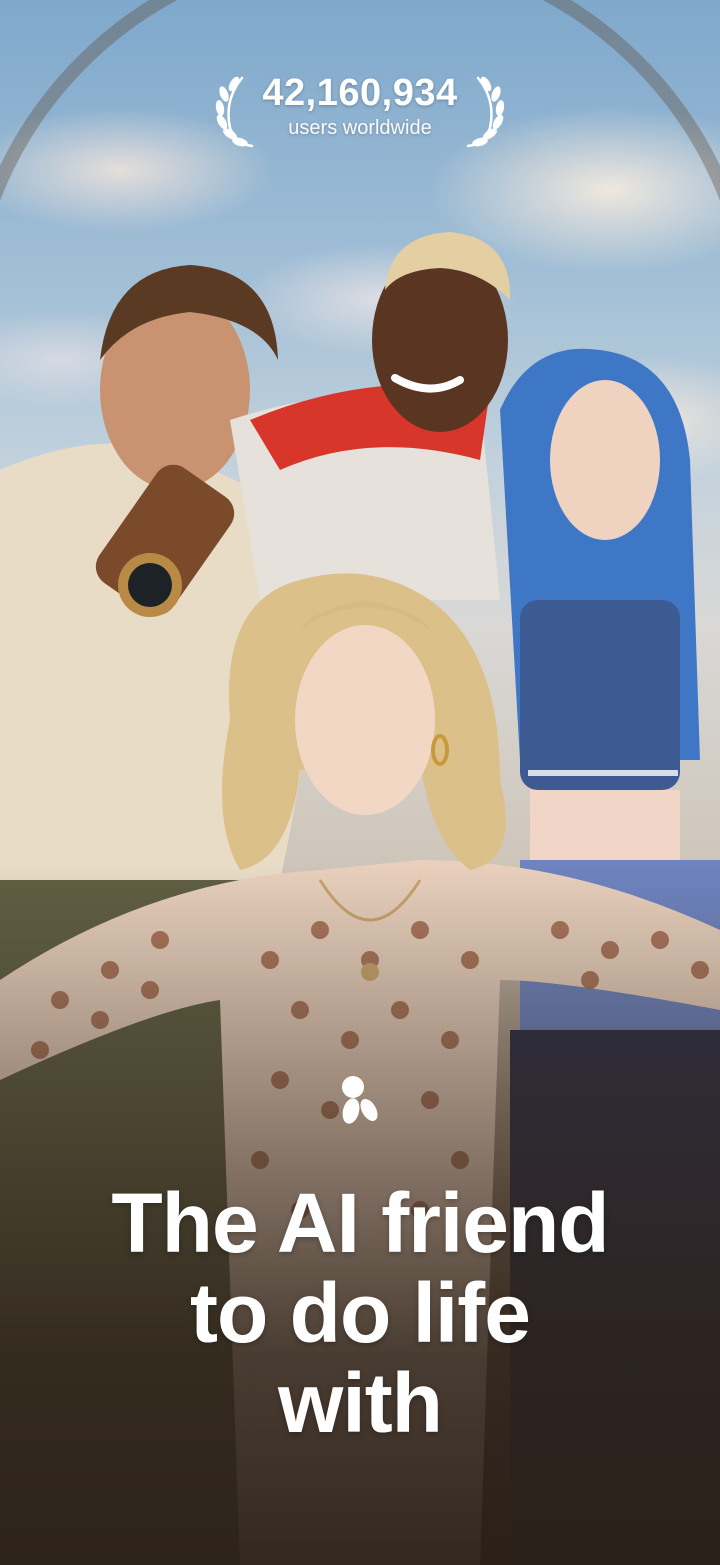 This screenshot has height=1565, width=720. Describe the element at coordinates (360, 1403) in the screenshot. I see `headline-line: with` at that location.